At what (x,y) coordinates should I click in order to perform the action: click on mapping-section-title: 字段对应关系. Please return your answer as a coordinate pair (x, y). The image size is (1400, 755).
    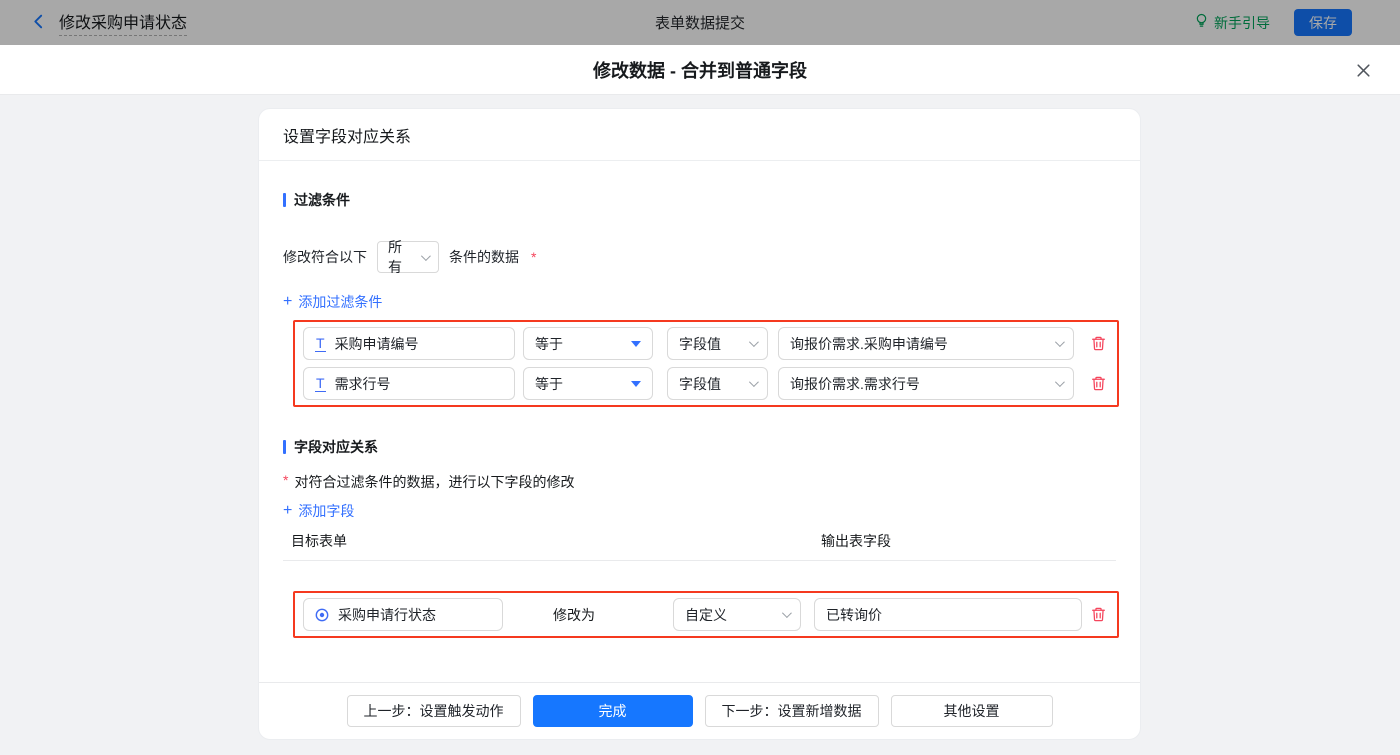
    Looking at the image, I should click on (699, 447).